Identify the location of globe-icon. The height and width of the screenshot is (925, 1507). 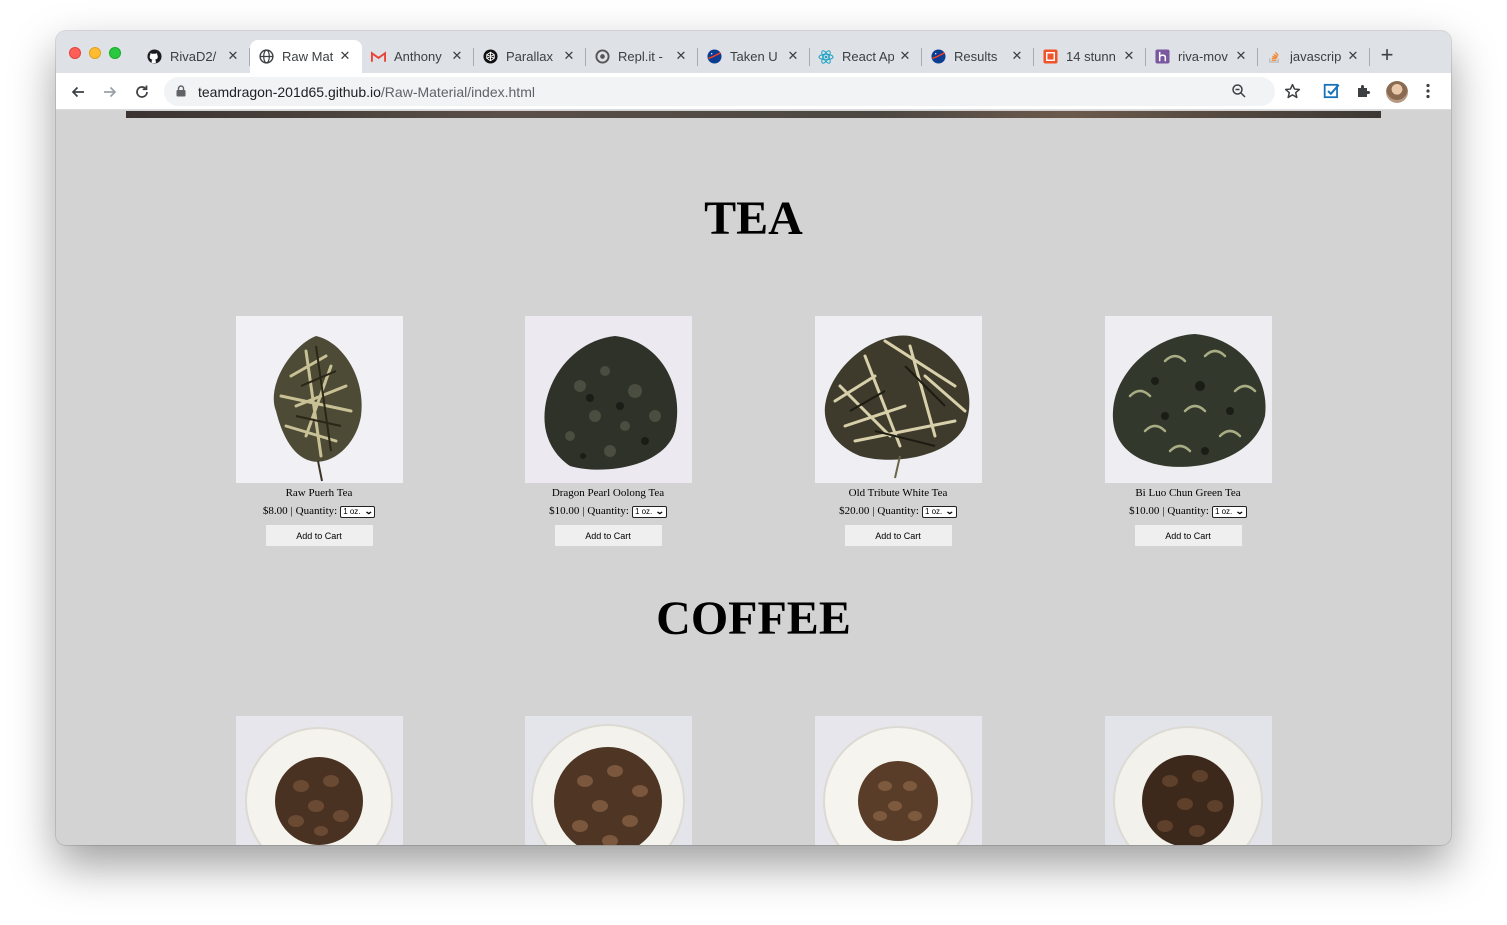
(266, 57).